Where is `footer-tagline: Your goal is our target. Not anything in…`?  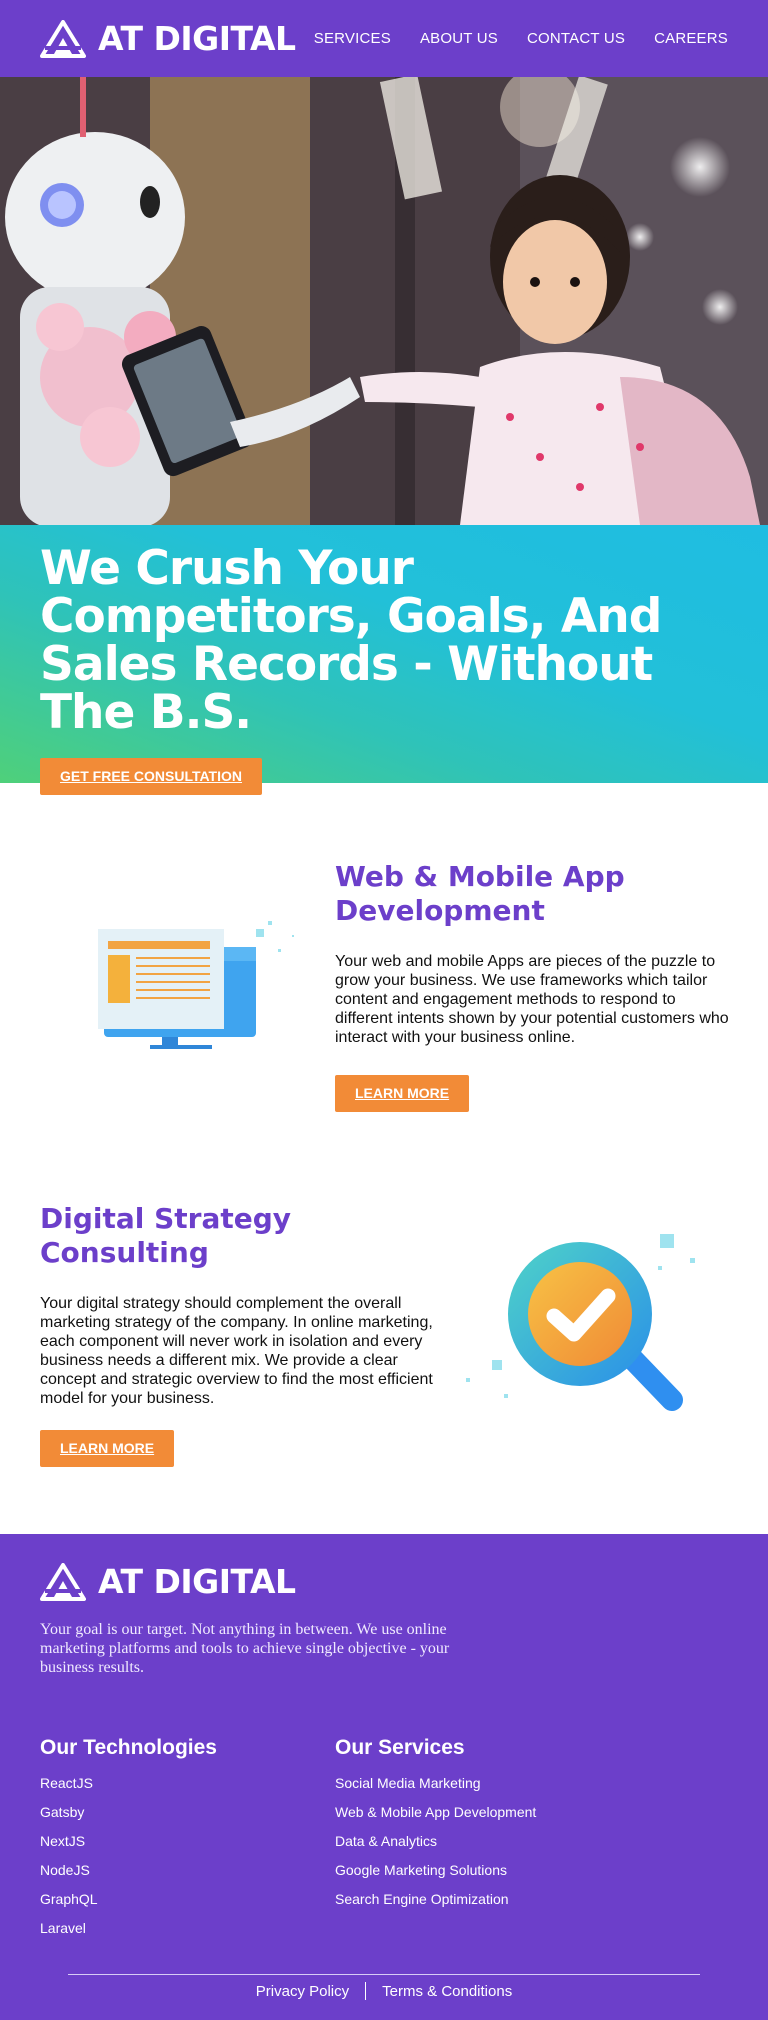 footer-tagline: Your goal is our target. Not anything in… is located at coordinates (245, 1648).